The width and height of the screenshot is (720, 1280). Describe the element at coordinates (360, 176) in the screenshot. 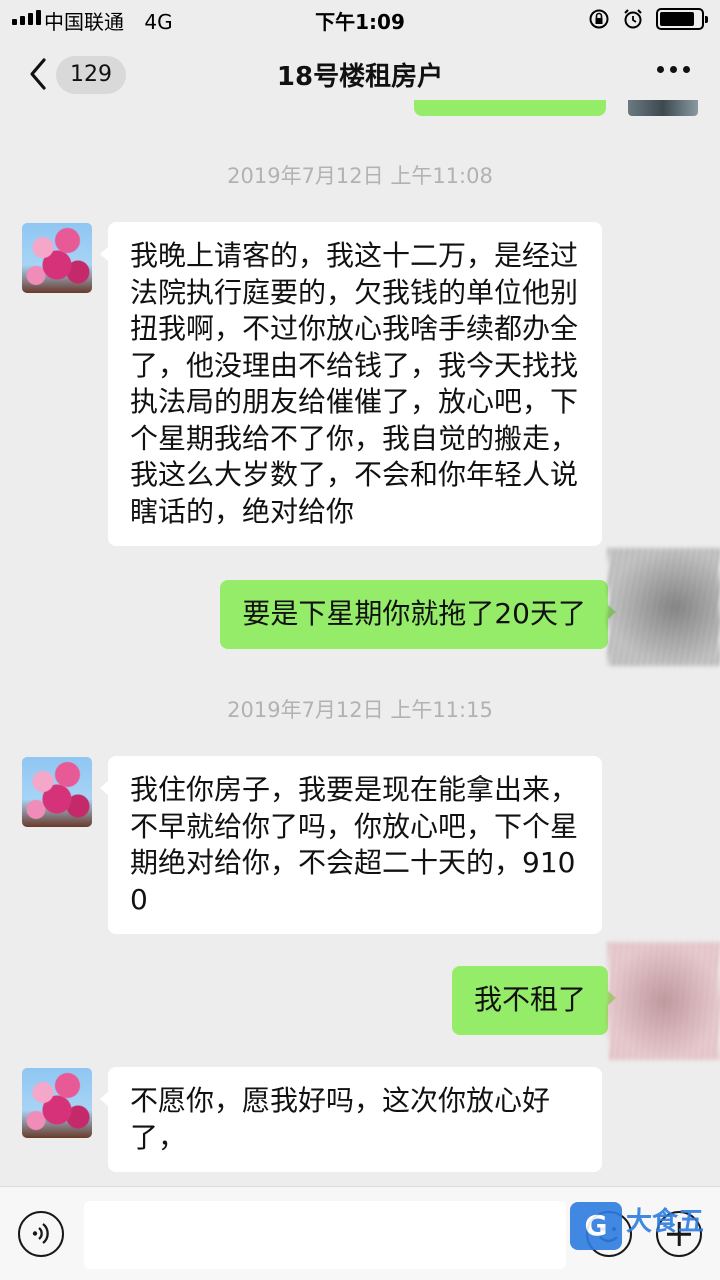

I see `message-timestamp: 2019年7月12日 上午11:08` at that location.